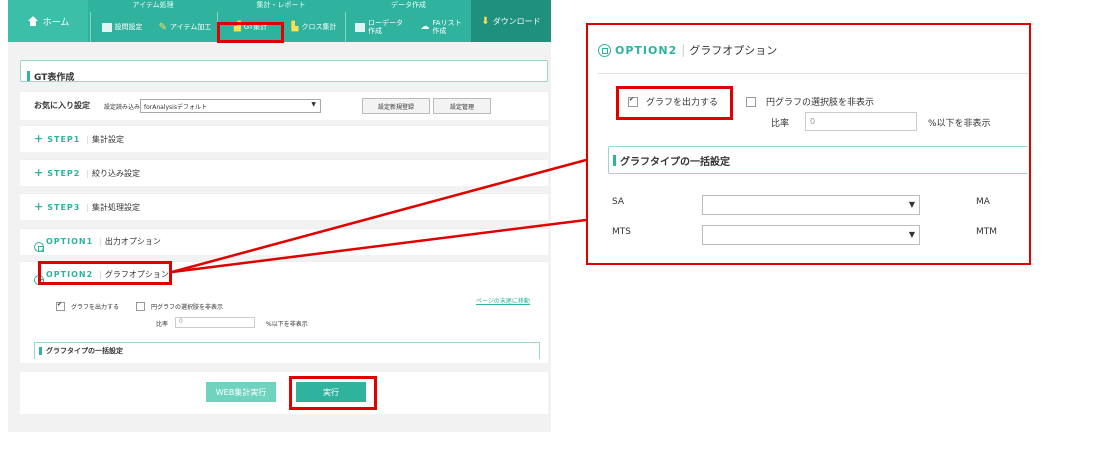 This screenshot has height=462, width=1096. I want to click on zoom-ratio-input: 0, so click(861, 121).